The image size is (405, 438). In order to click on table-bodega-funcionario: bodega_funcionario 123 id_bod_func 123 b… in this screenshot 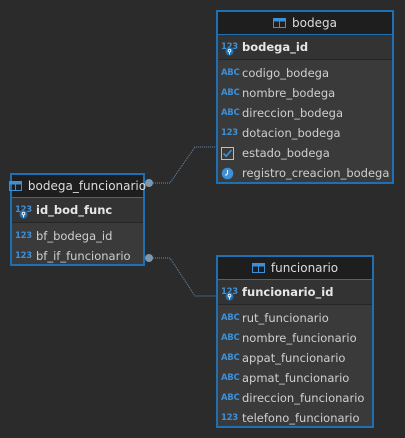, I will do `click(77, 219)`.